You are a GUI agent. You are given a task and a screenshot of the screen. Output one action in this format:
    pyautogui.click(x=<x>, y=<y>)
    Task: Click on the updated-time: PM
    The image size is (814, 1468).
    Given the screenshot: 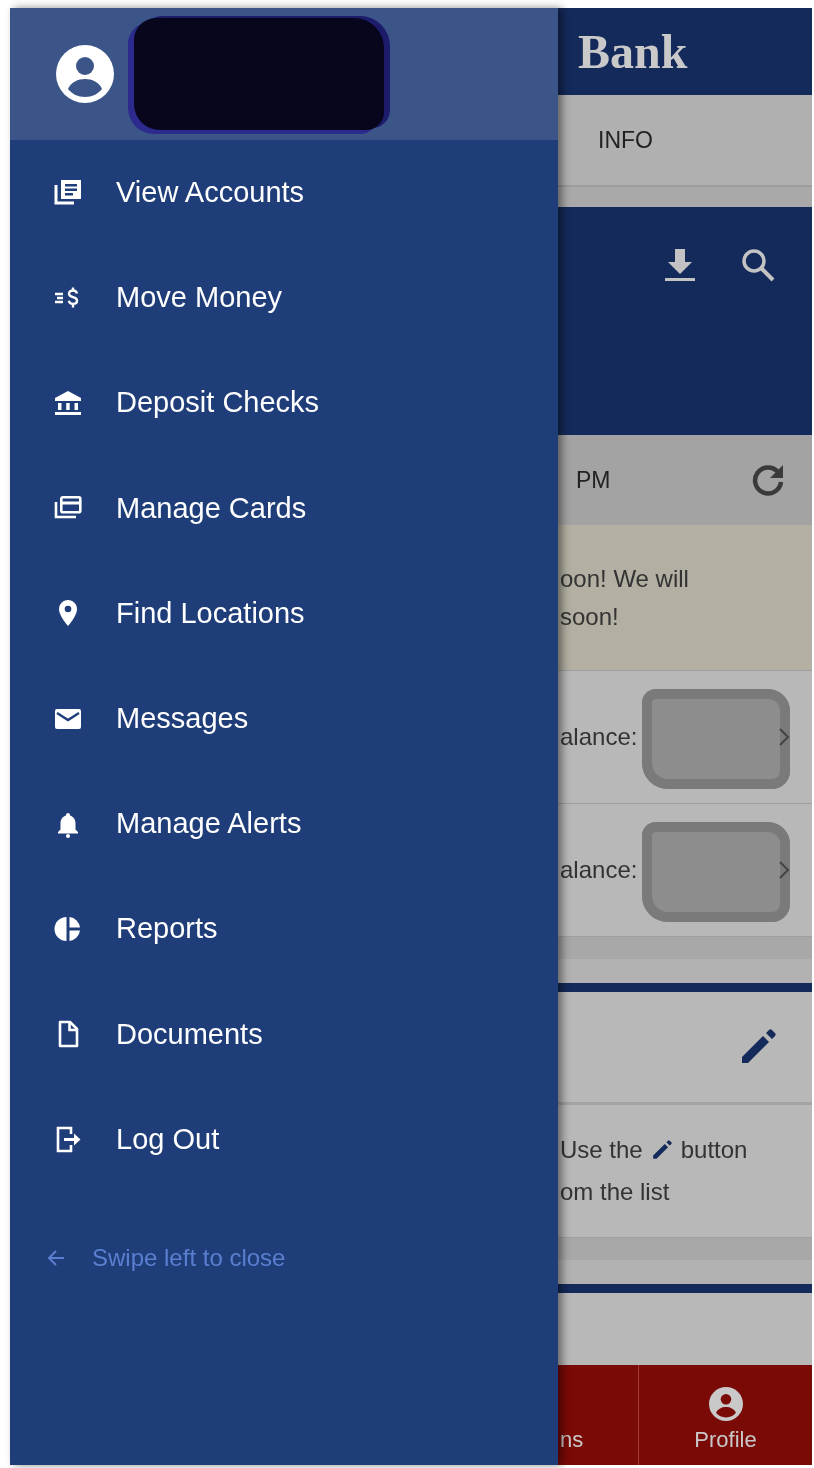 What is the action you would take?
    pyautogui.click(x=593, y=480)
    